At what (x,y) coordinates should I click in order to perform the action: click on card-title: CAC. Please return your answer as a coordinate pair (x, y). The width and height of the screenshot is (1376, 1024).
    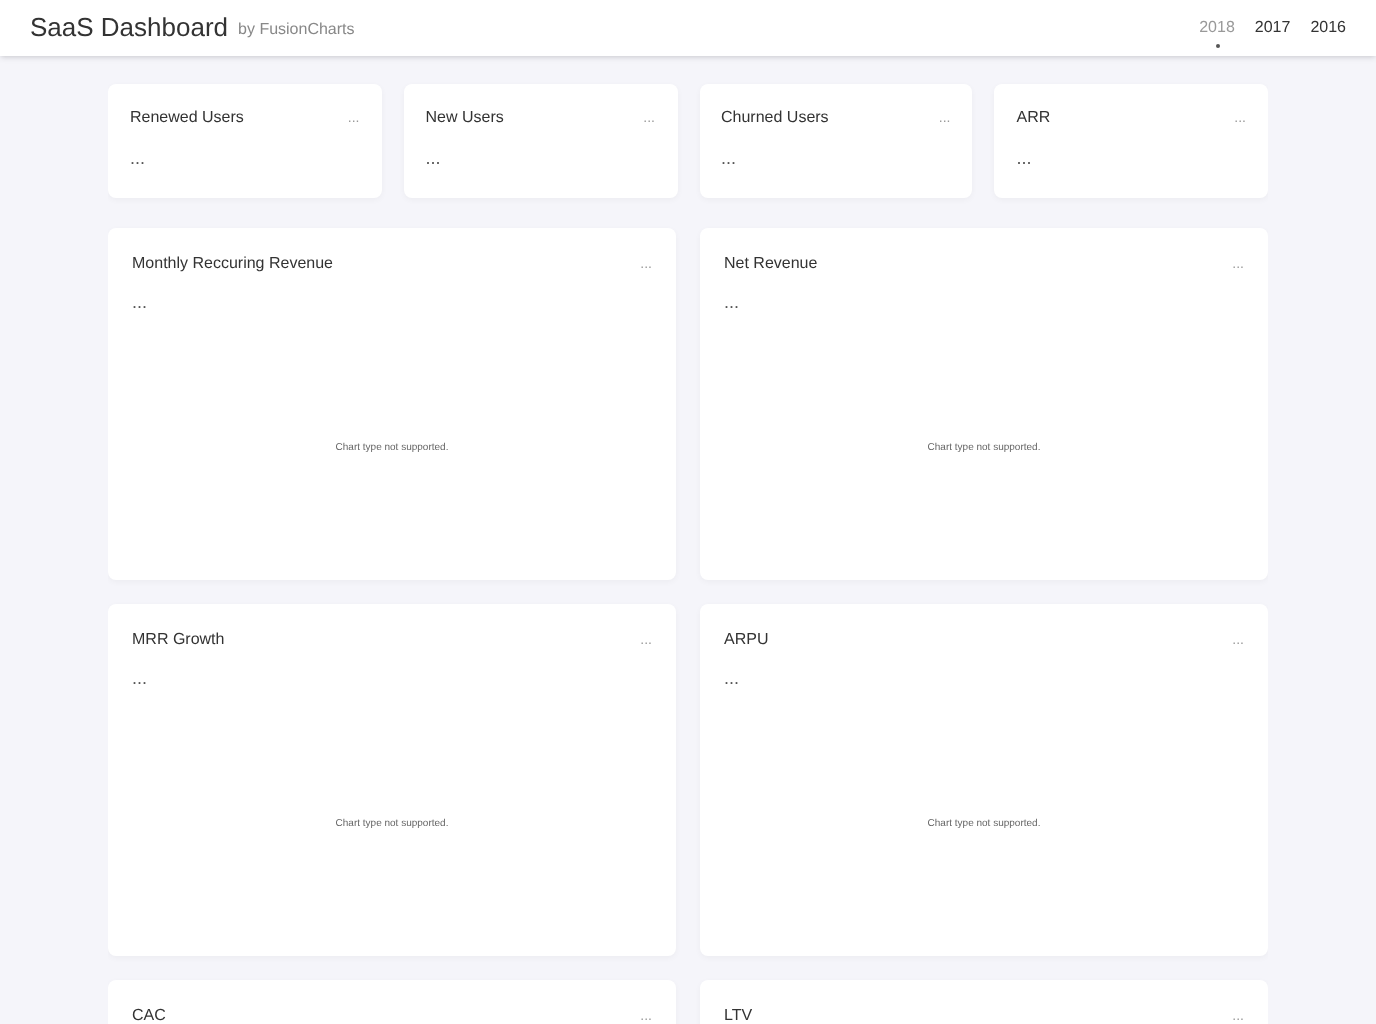
    Looking at the image, I should click on (149, 1014).